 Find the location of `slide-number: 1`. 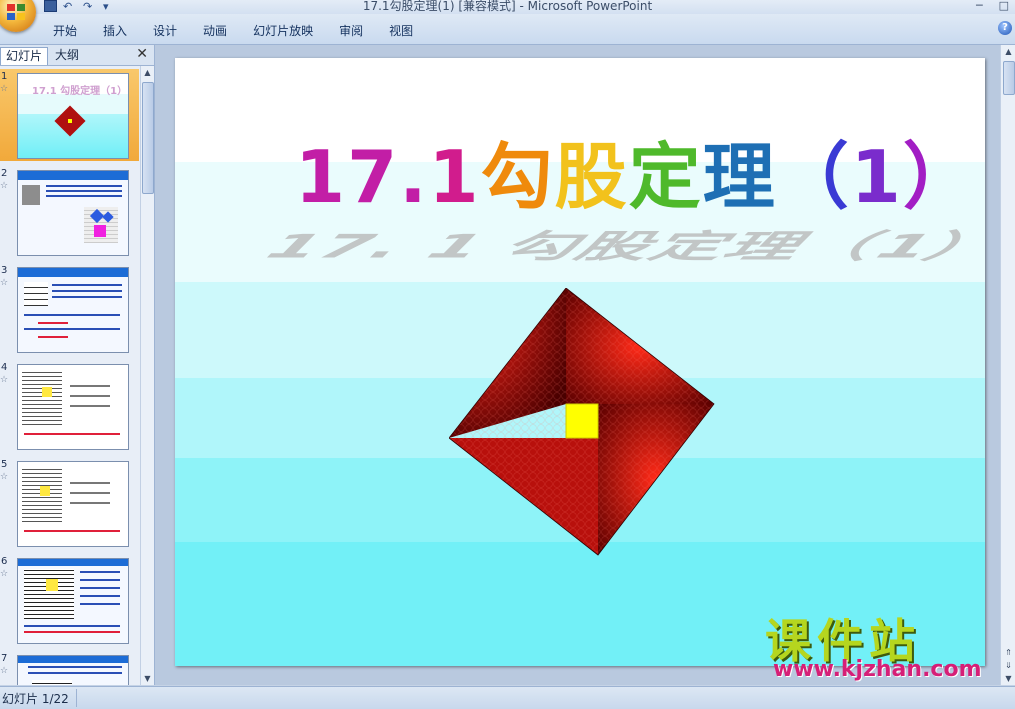

slide-number: 1 is located at coordinates (4, 76).